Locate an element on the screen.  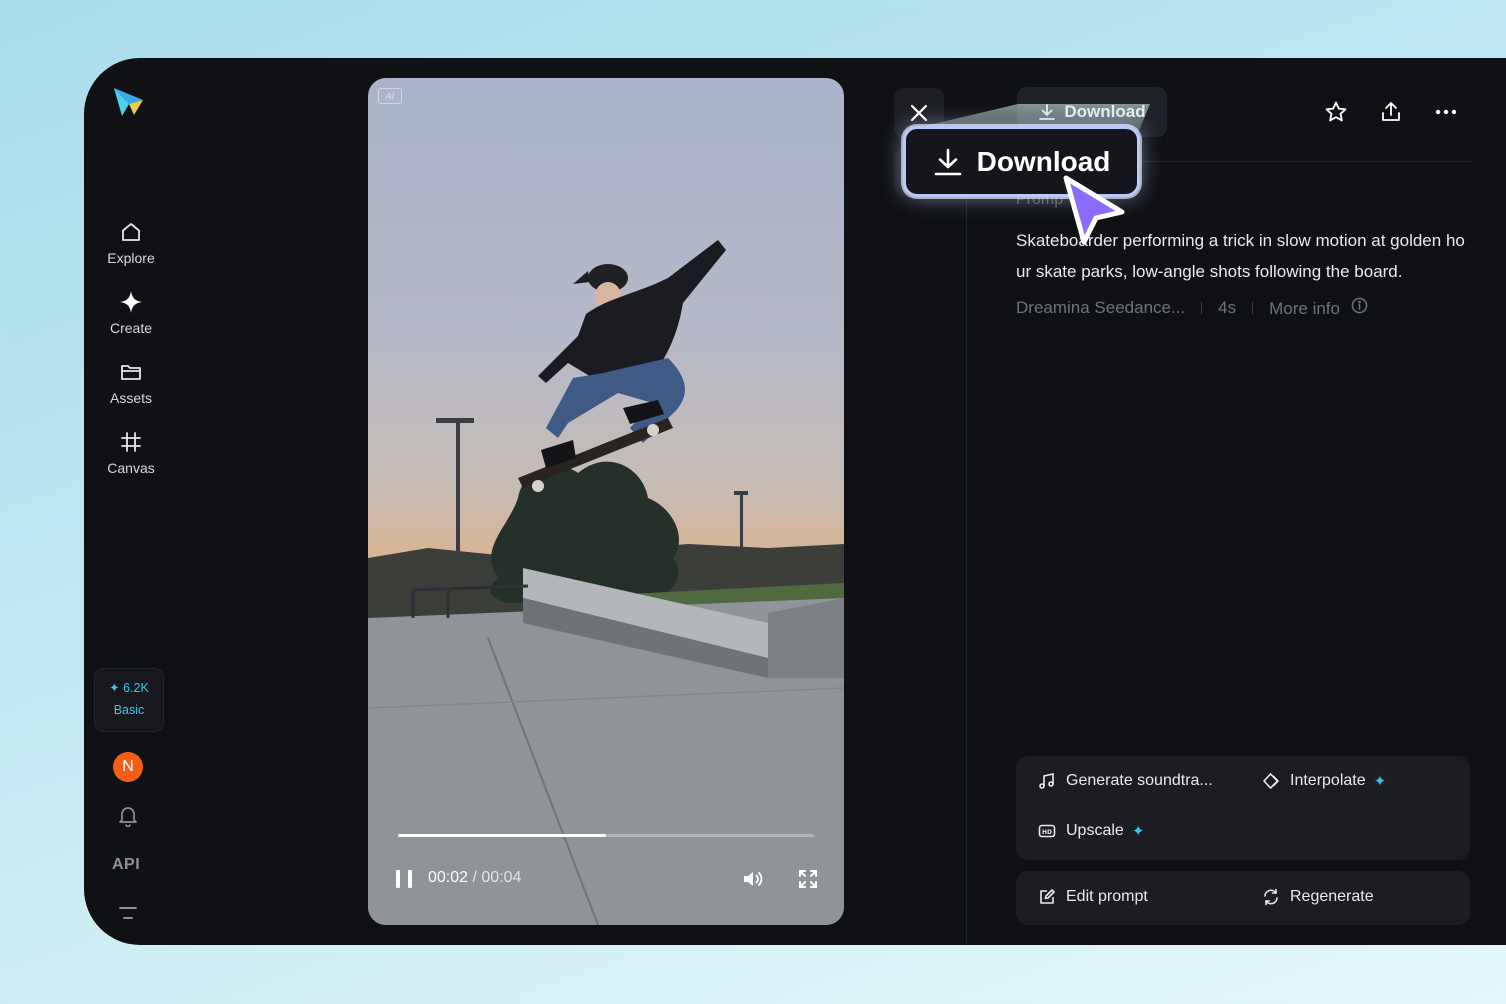
generation-meta: Dreamina Seedance... 4s More info is located at coordinates (1192, 308).